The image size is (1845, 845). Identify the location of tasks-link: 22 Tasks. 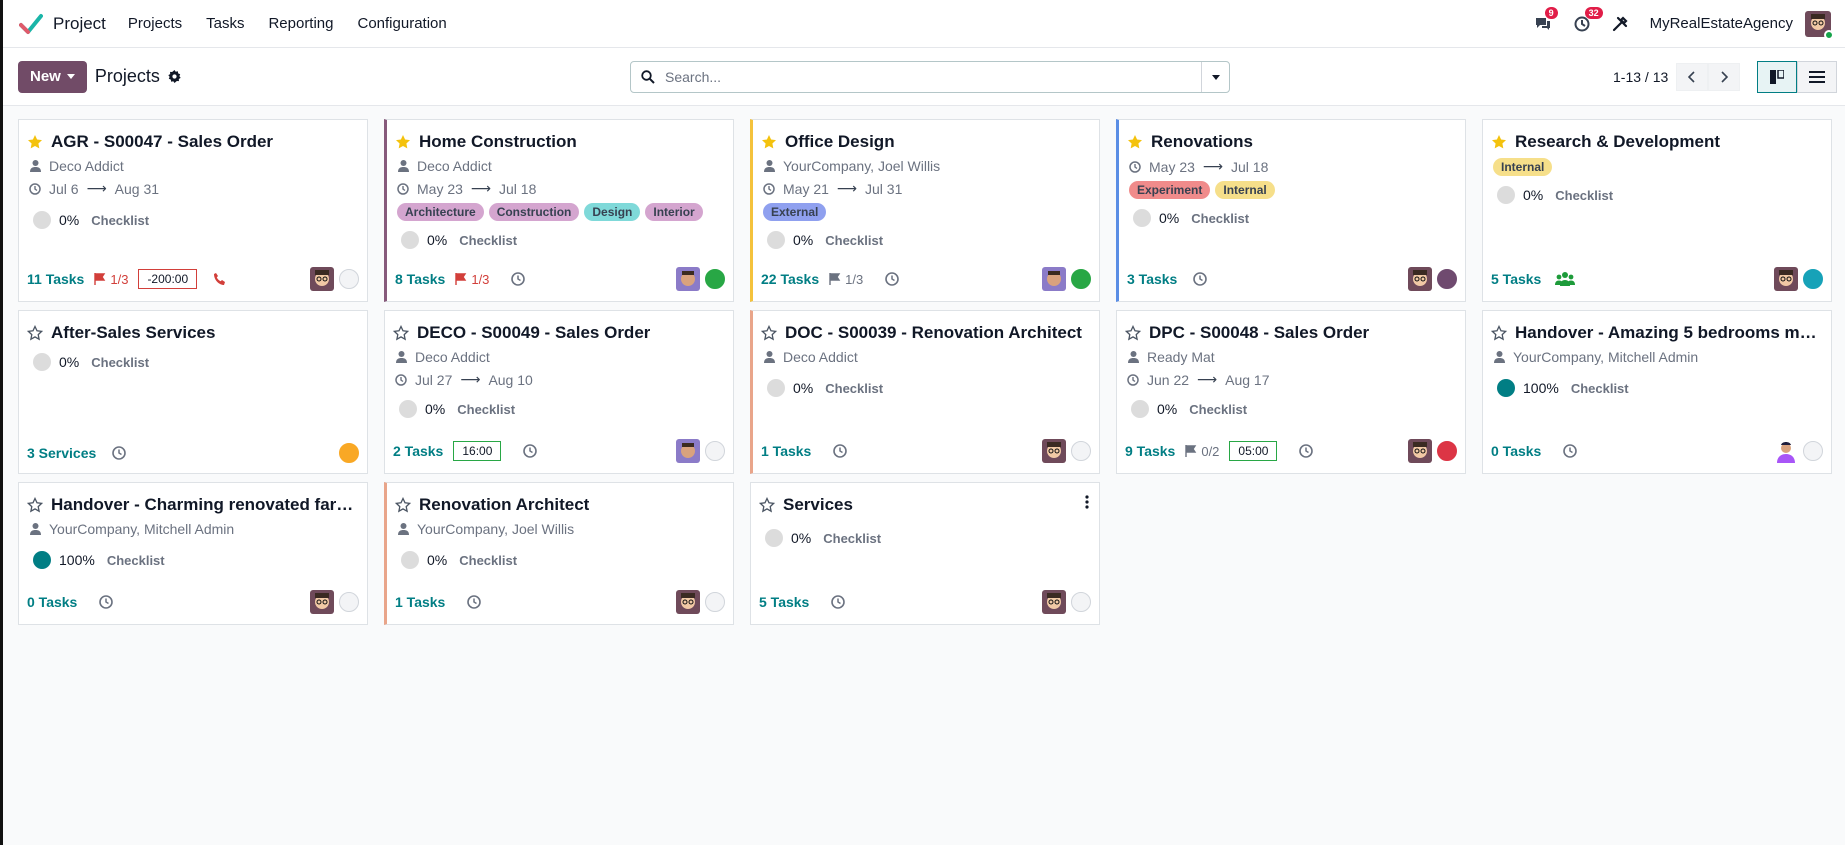
(790, 279).